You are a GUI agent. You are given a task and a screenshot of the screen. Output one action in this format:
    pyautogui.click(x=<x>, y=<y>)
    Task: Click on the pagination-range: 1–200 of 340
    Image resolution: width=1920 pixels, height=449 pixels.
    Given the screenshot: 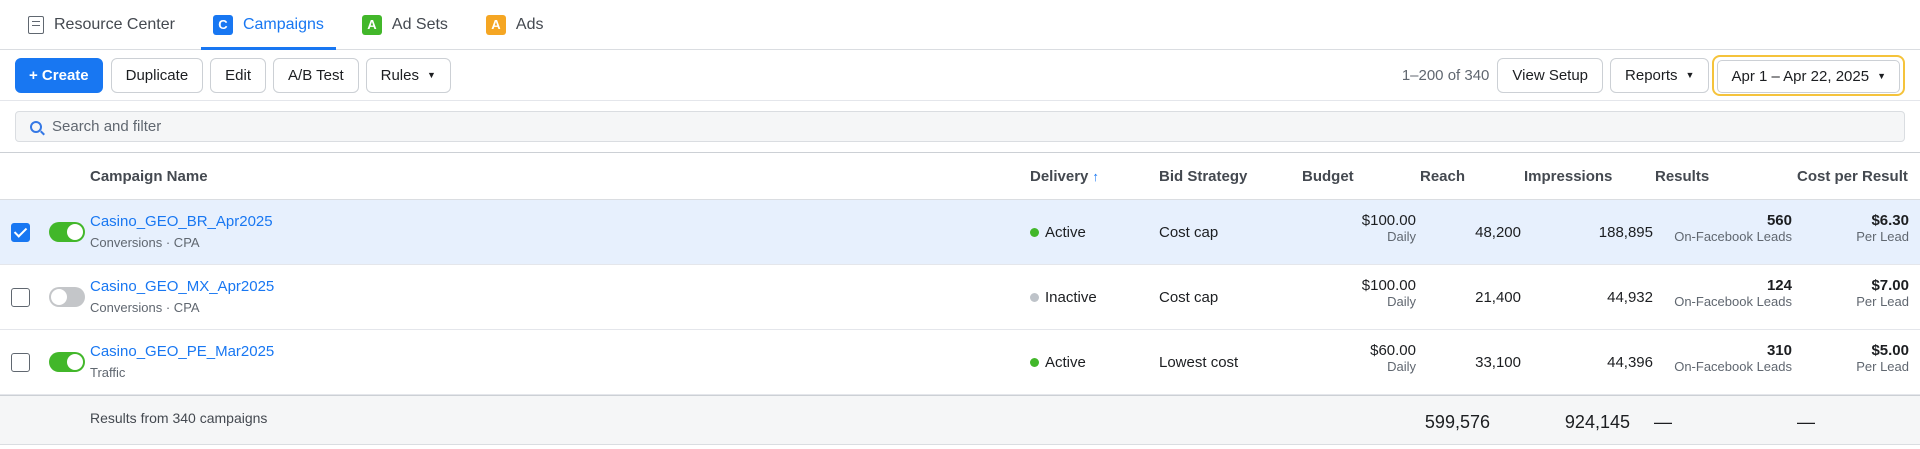 What is the action you would take?
    pyautogui.click(x=1445, y=75)
    